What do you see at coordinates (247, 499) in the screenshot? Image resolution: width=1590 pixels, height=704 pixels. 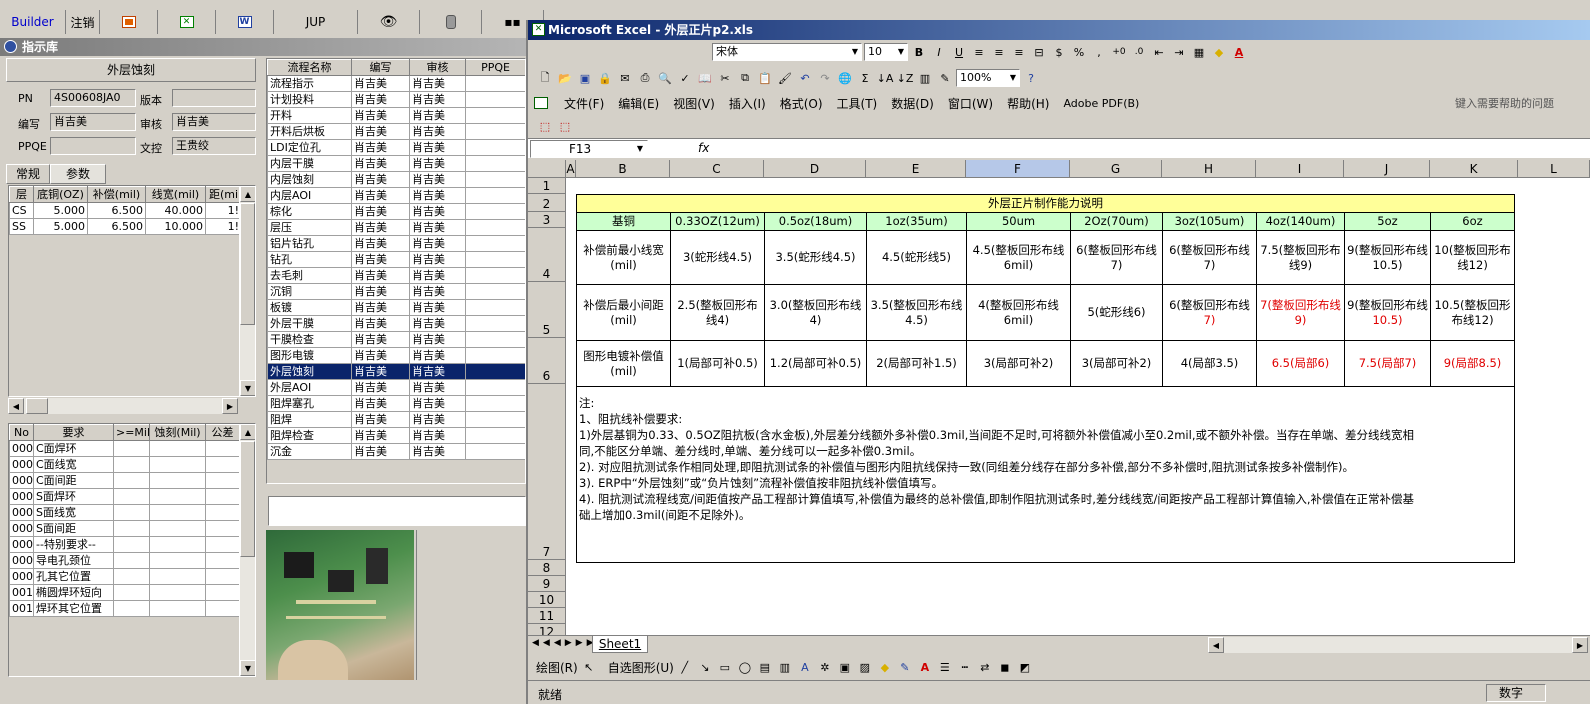 I see `scroll-thumb` at bounding box center [247, 499].